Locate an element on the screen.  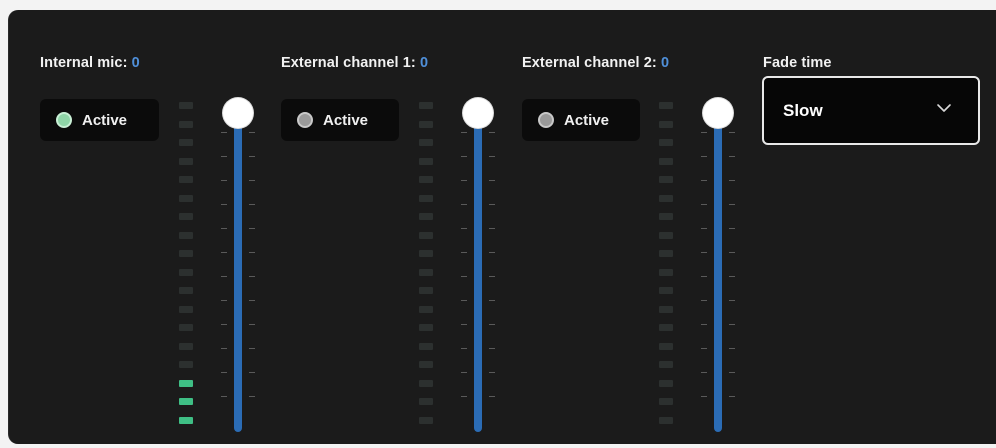
volume-slider-internal-mic is located at coordinates (238, 266).